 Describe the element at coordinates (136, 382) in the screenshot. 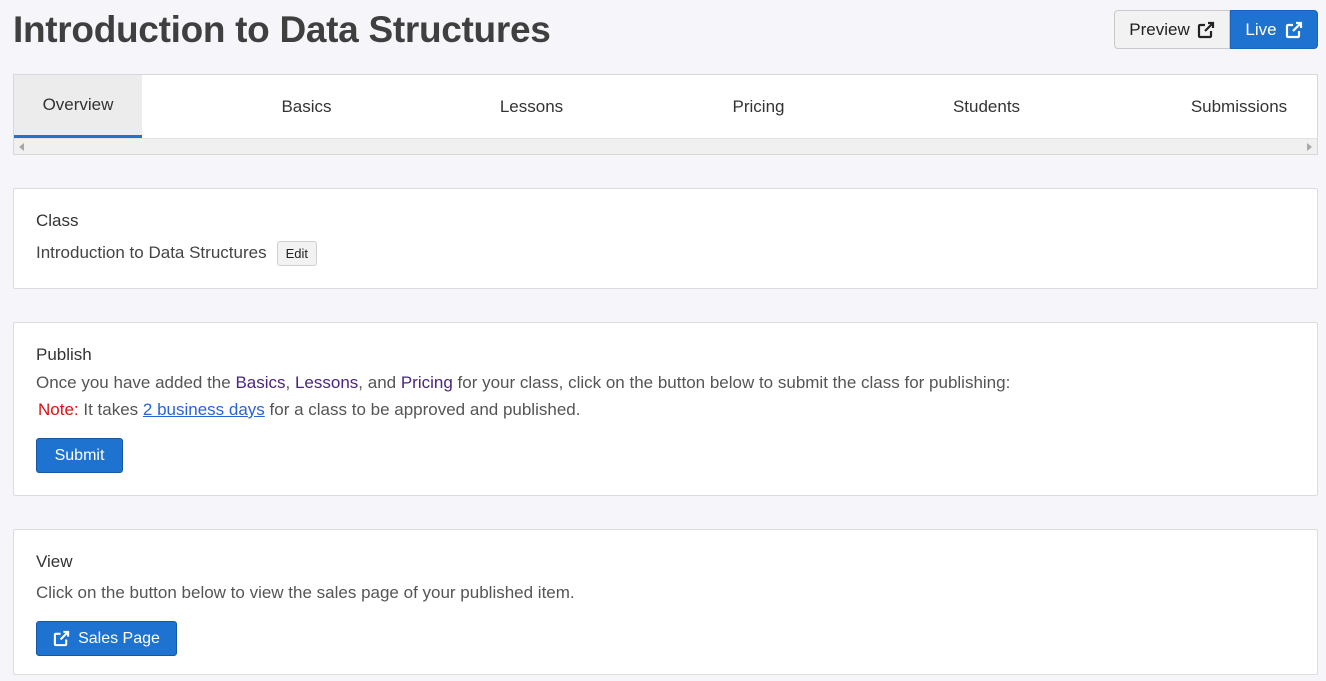

I see `publish-text-prefix: Once you have added the` at that location.